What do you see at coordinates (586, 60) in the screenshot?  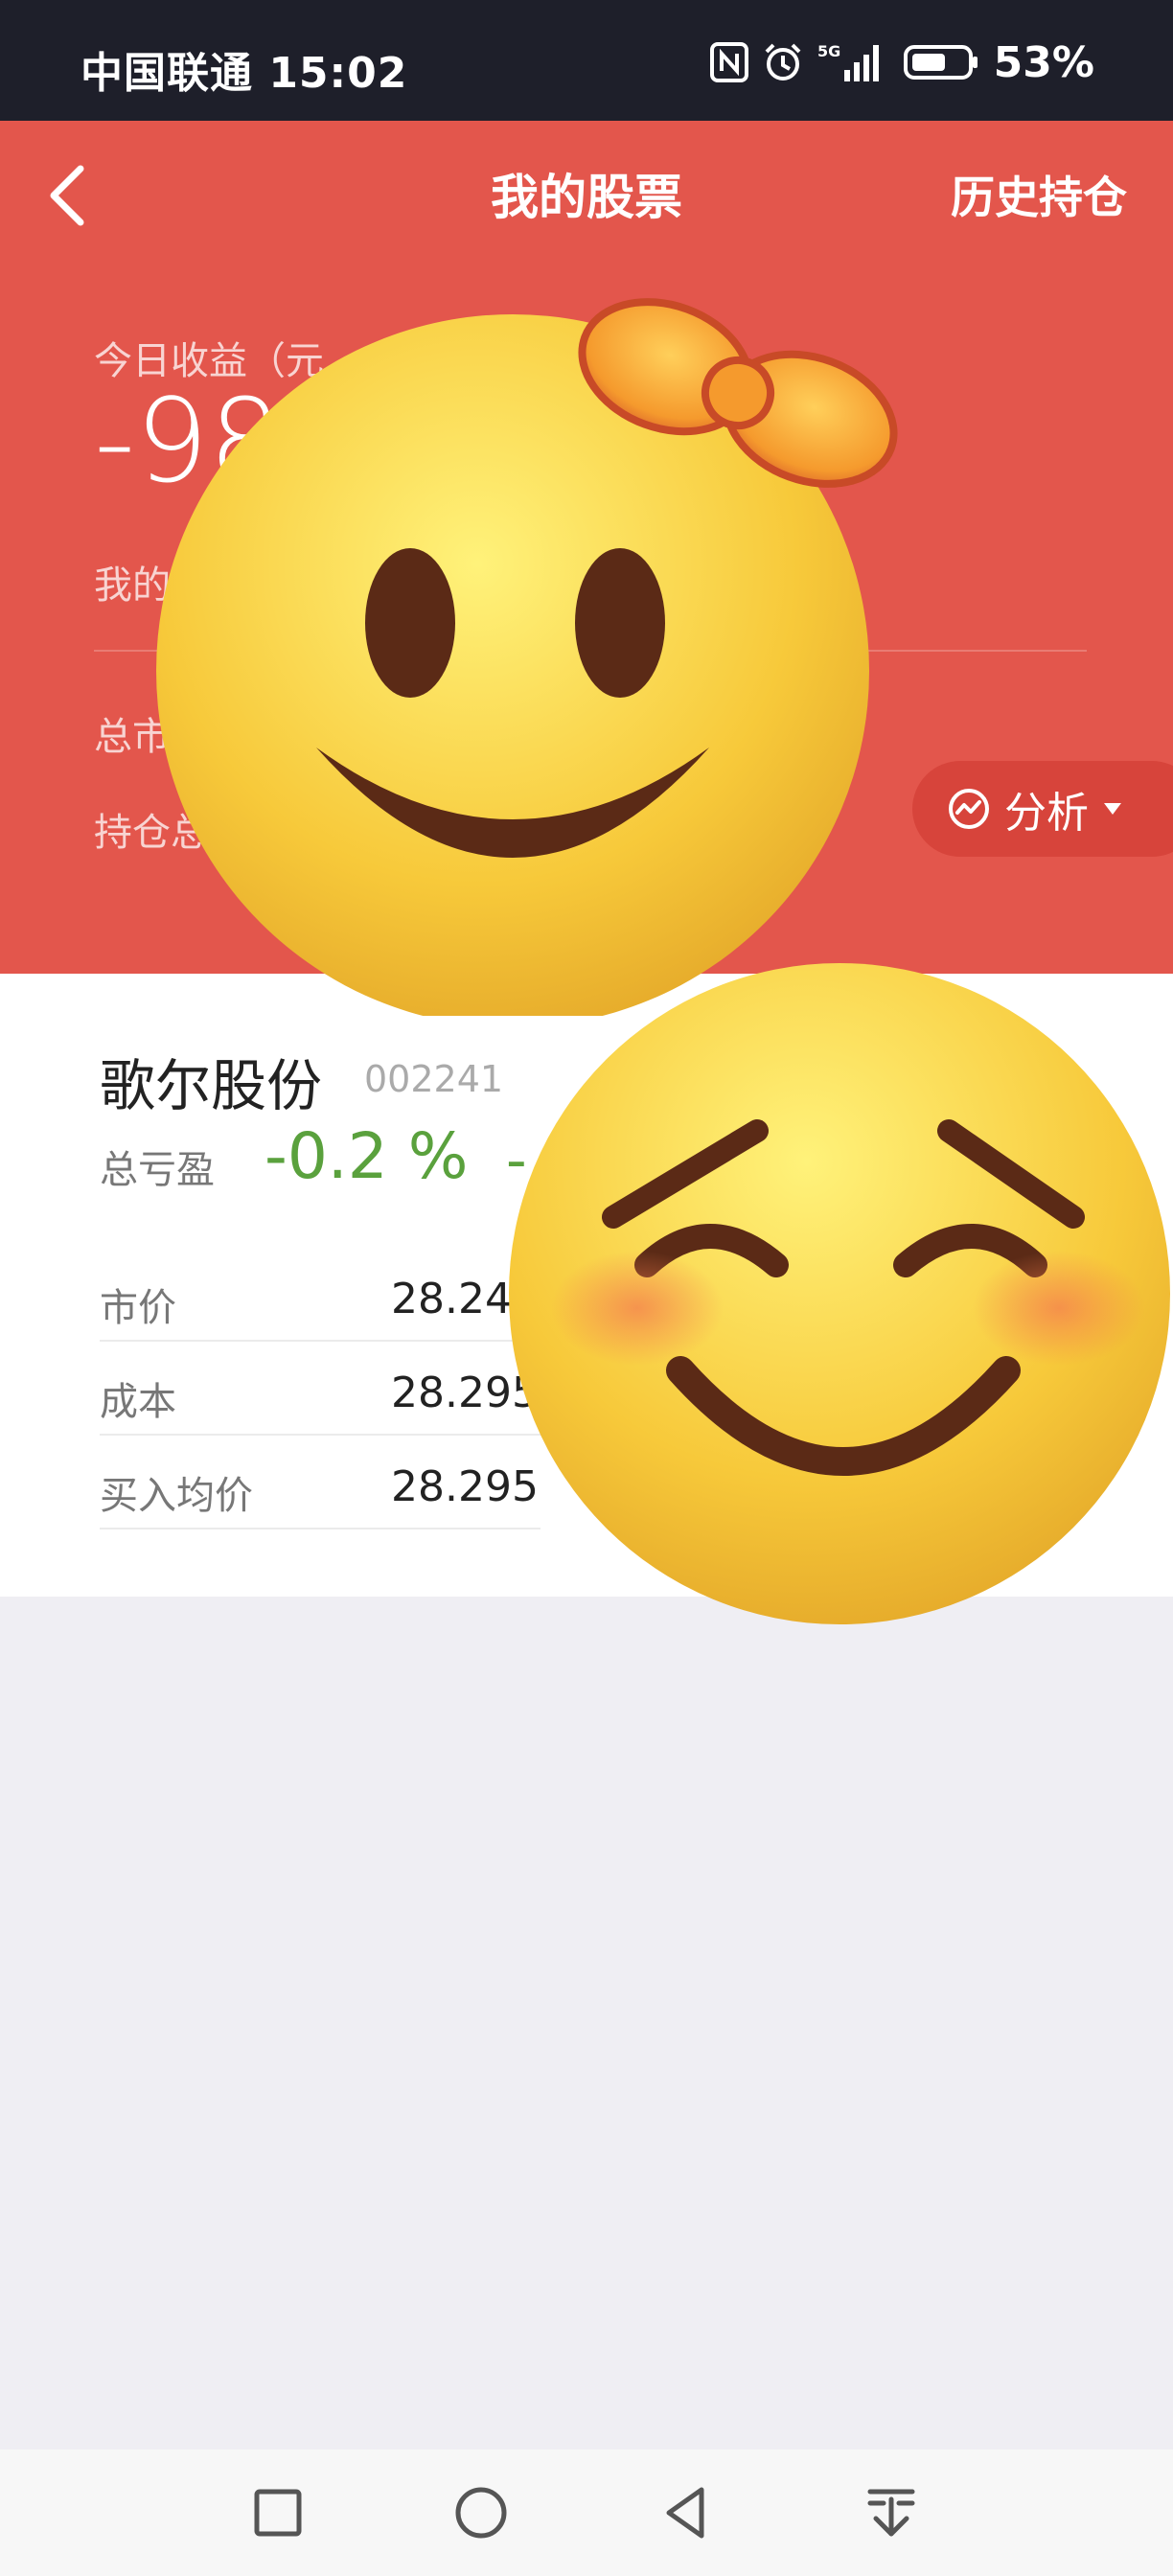 I see `status-bar: 中国联通 15:02 5G 53%` at bounding box center [586, 60].